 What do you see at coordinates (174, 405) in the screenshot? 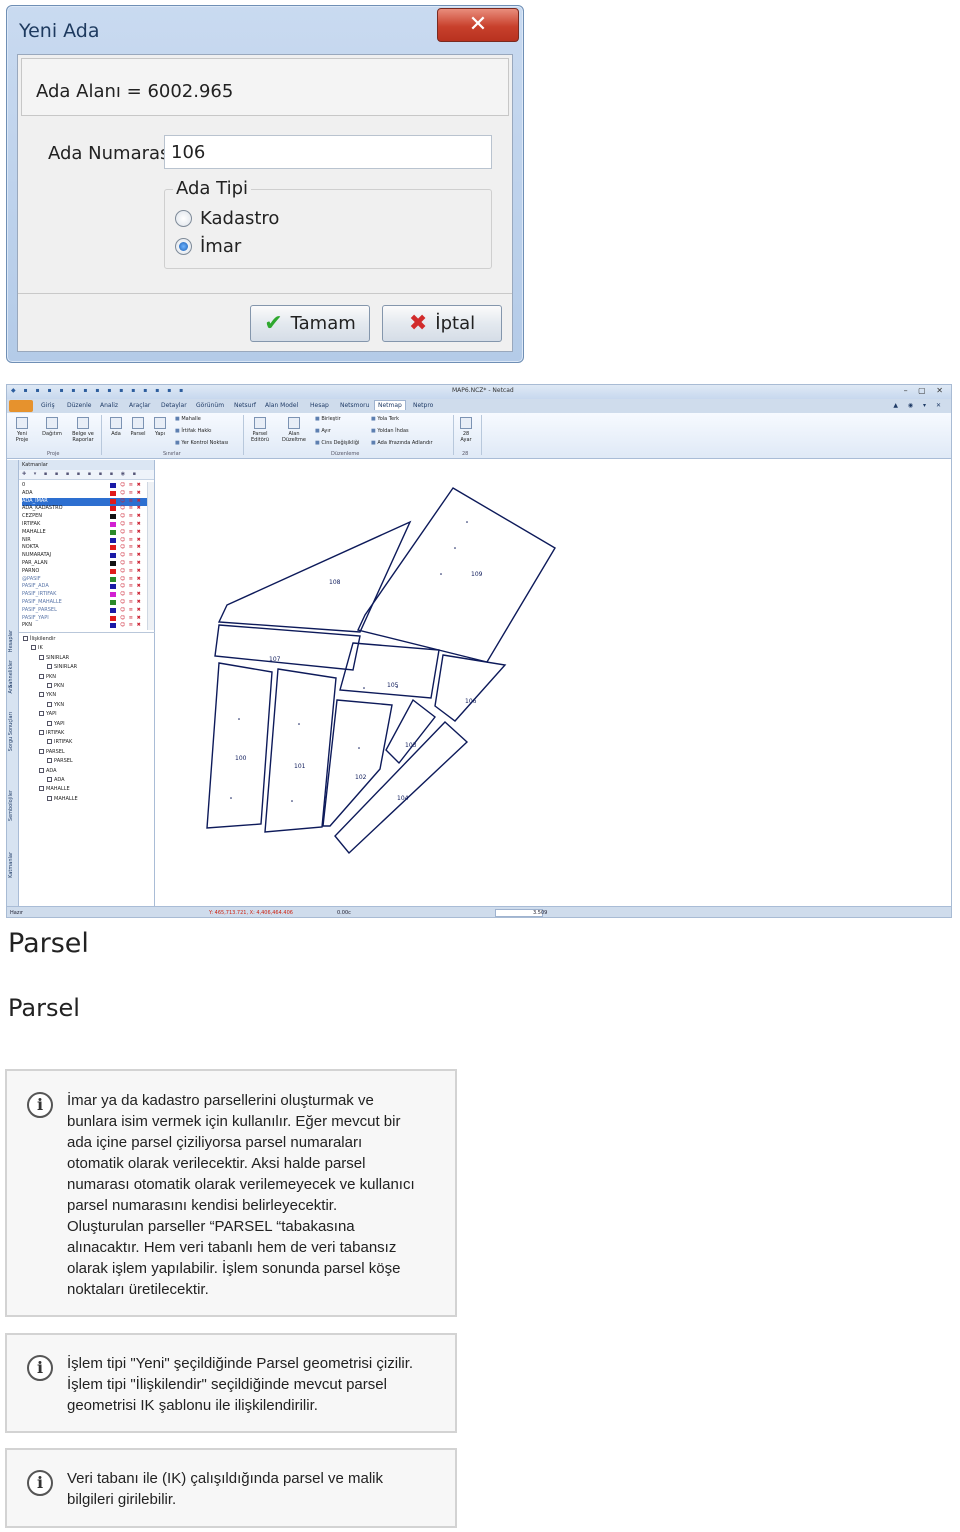
I see `tab-detaylar: Detaylar` at bounding box center [174, 405].